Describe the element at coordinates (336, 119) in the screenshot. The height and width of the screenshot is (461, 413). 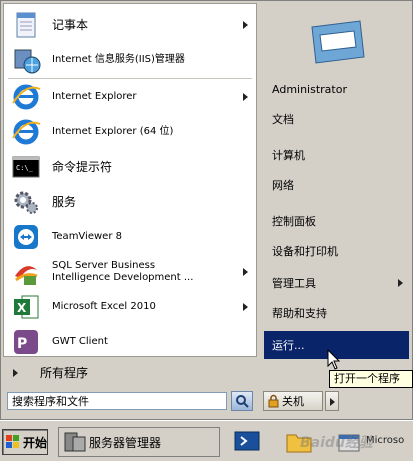
I see `place-documents: 文档` at that location.